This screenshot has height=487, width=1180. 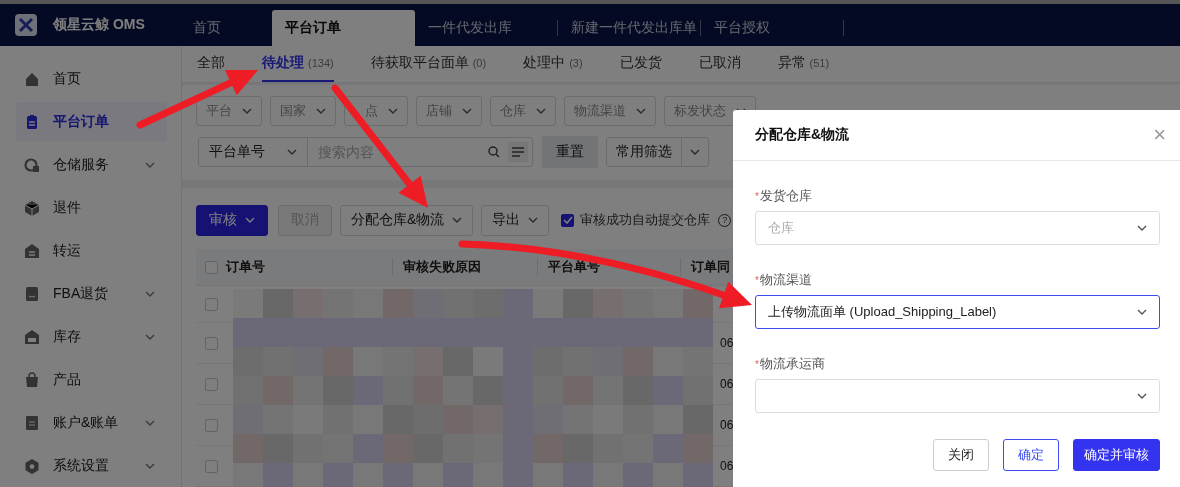 What do you see at coordinates (226, 28) in the screenshot?
I see `top-tab: 首页` at bounding box center [226, 28].